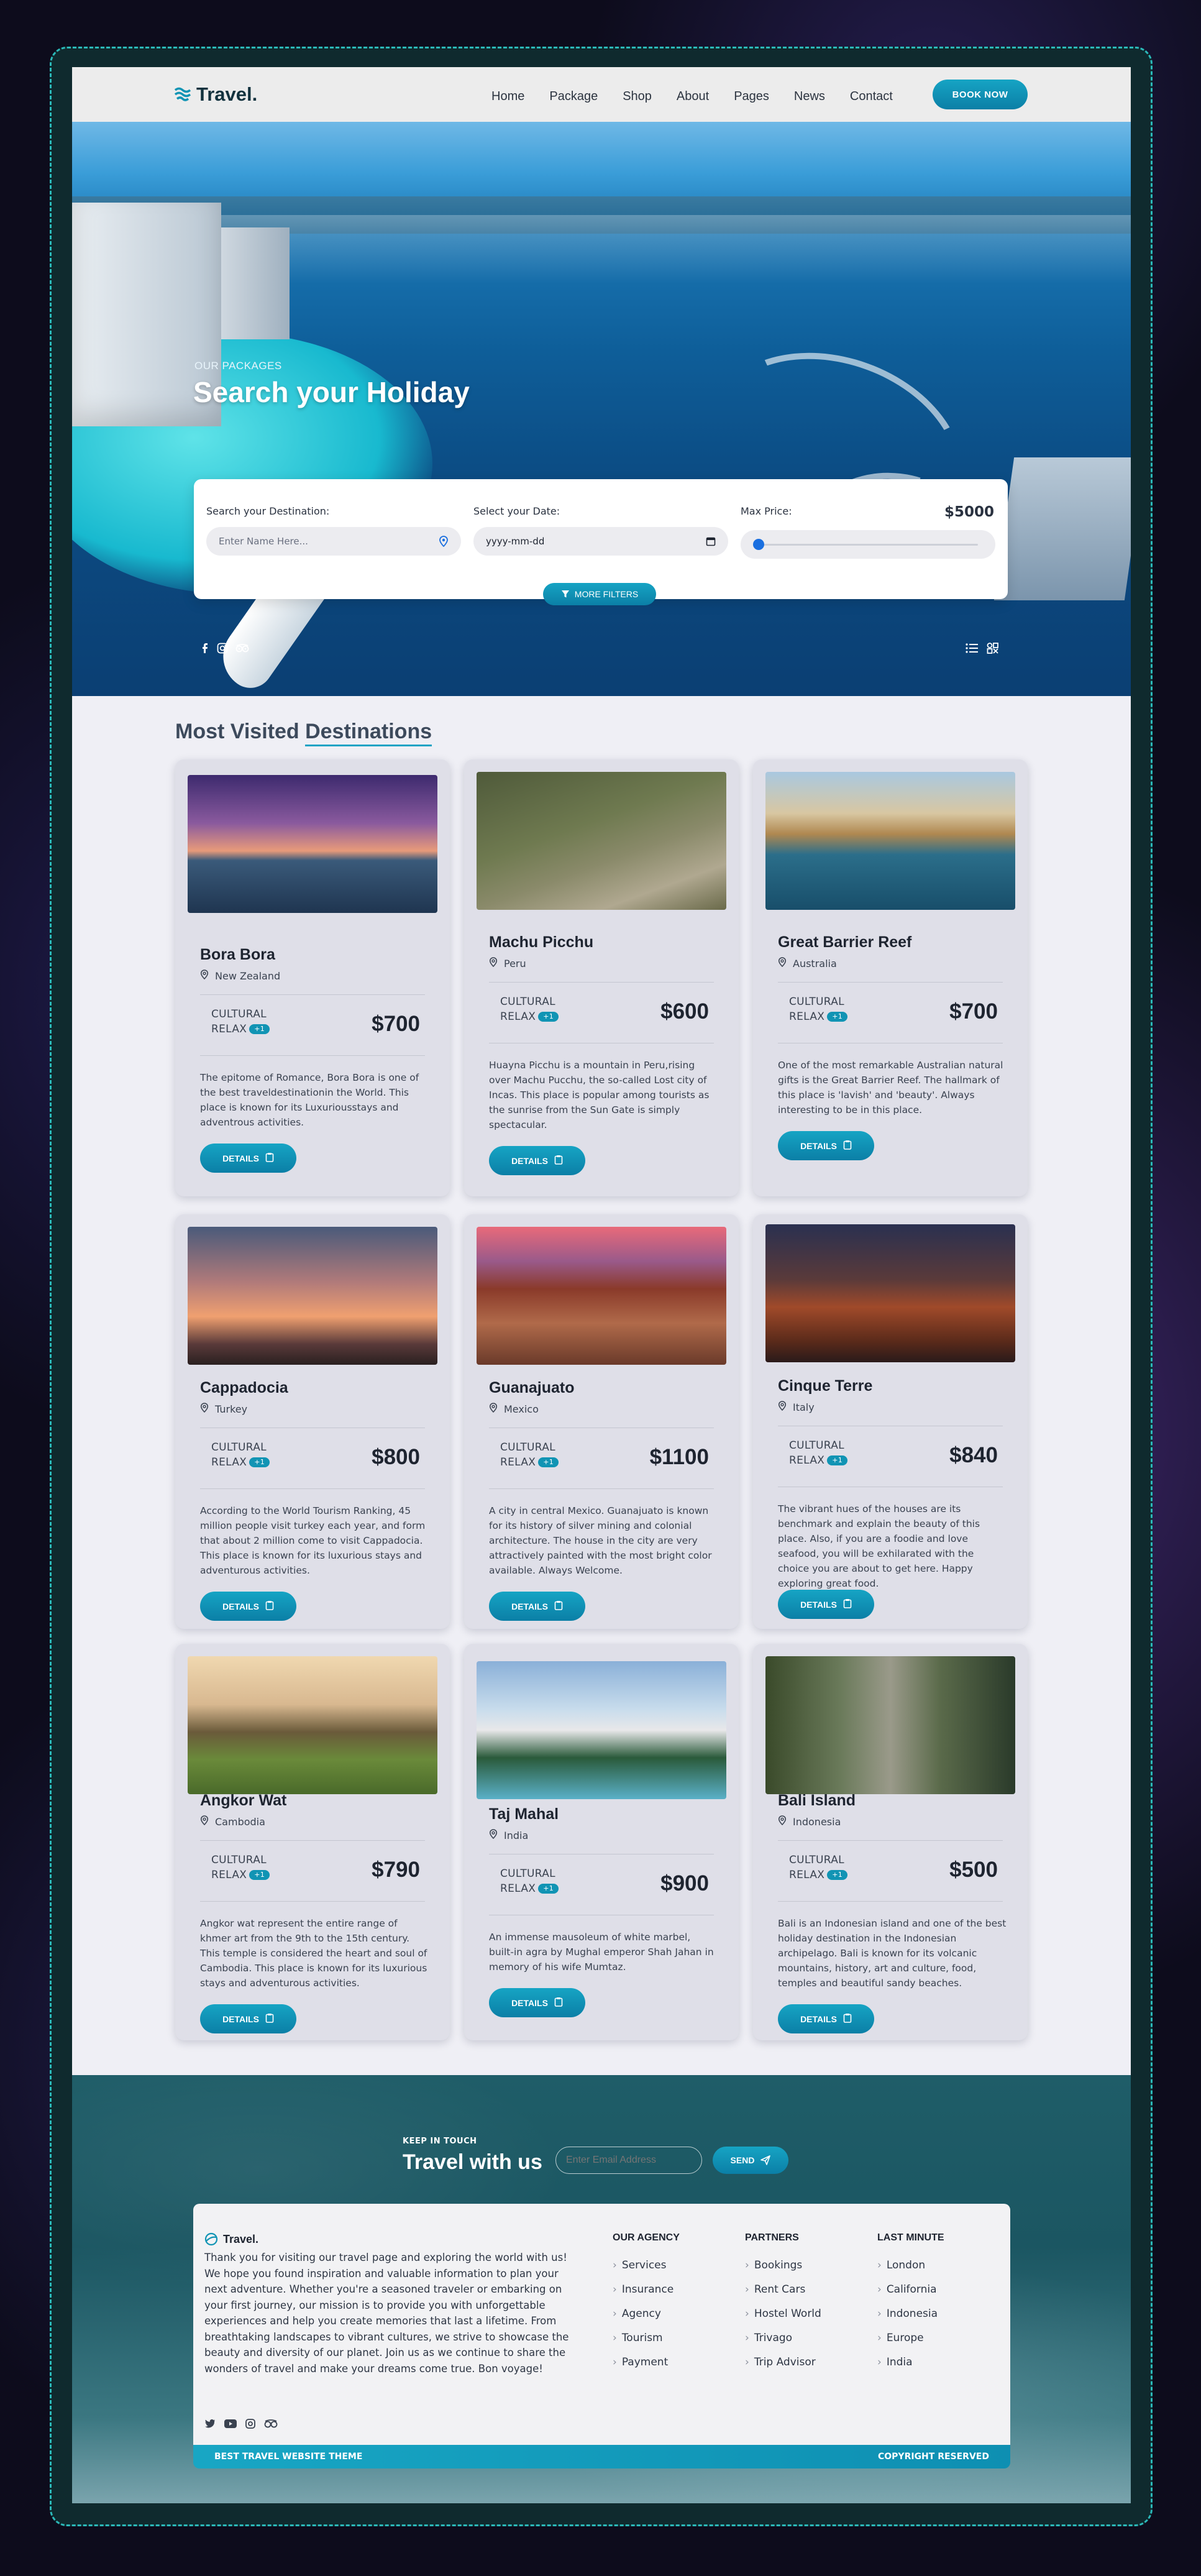  What do you see at coordinates (628, 2160) in the screenshot?
I see `email-input` at bounding box center [628, 2160].